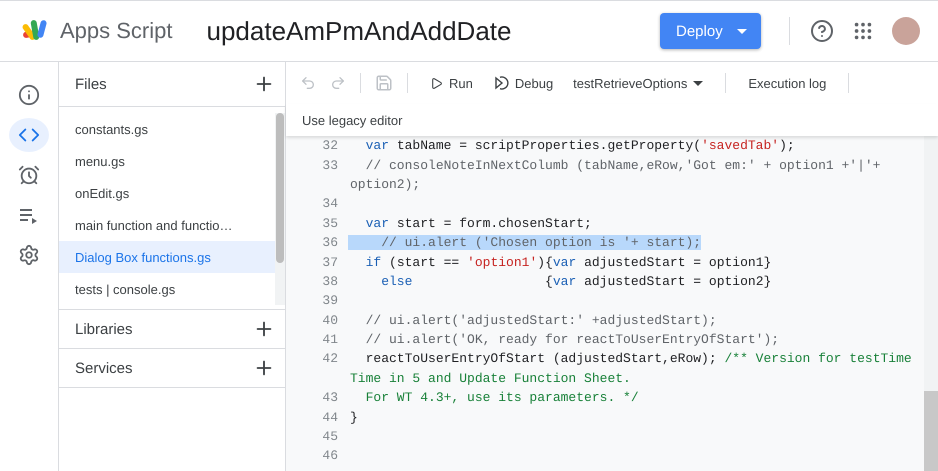  What do you see at coordinates (29, 135) in the screenshot?
I see `rail-button` at bounding box center [29, 135].